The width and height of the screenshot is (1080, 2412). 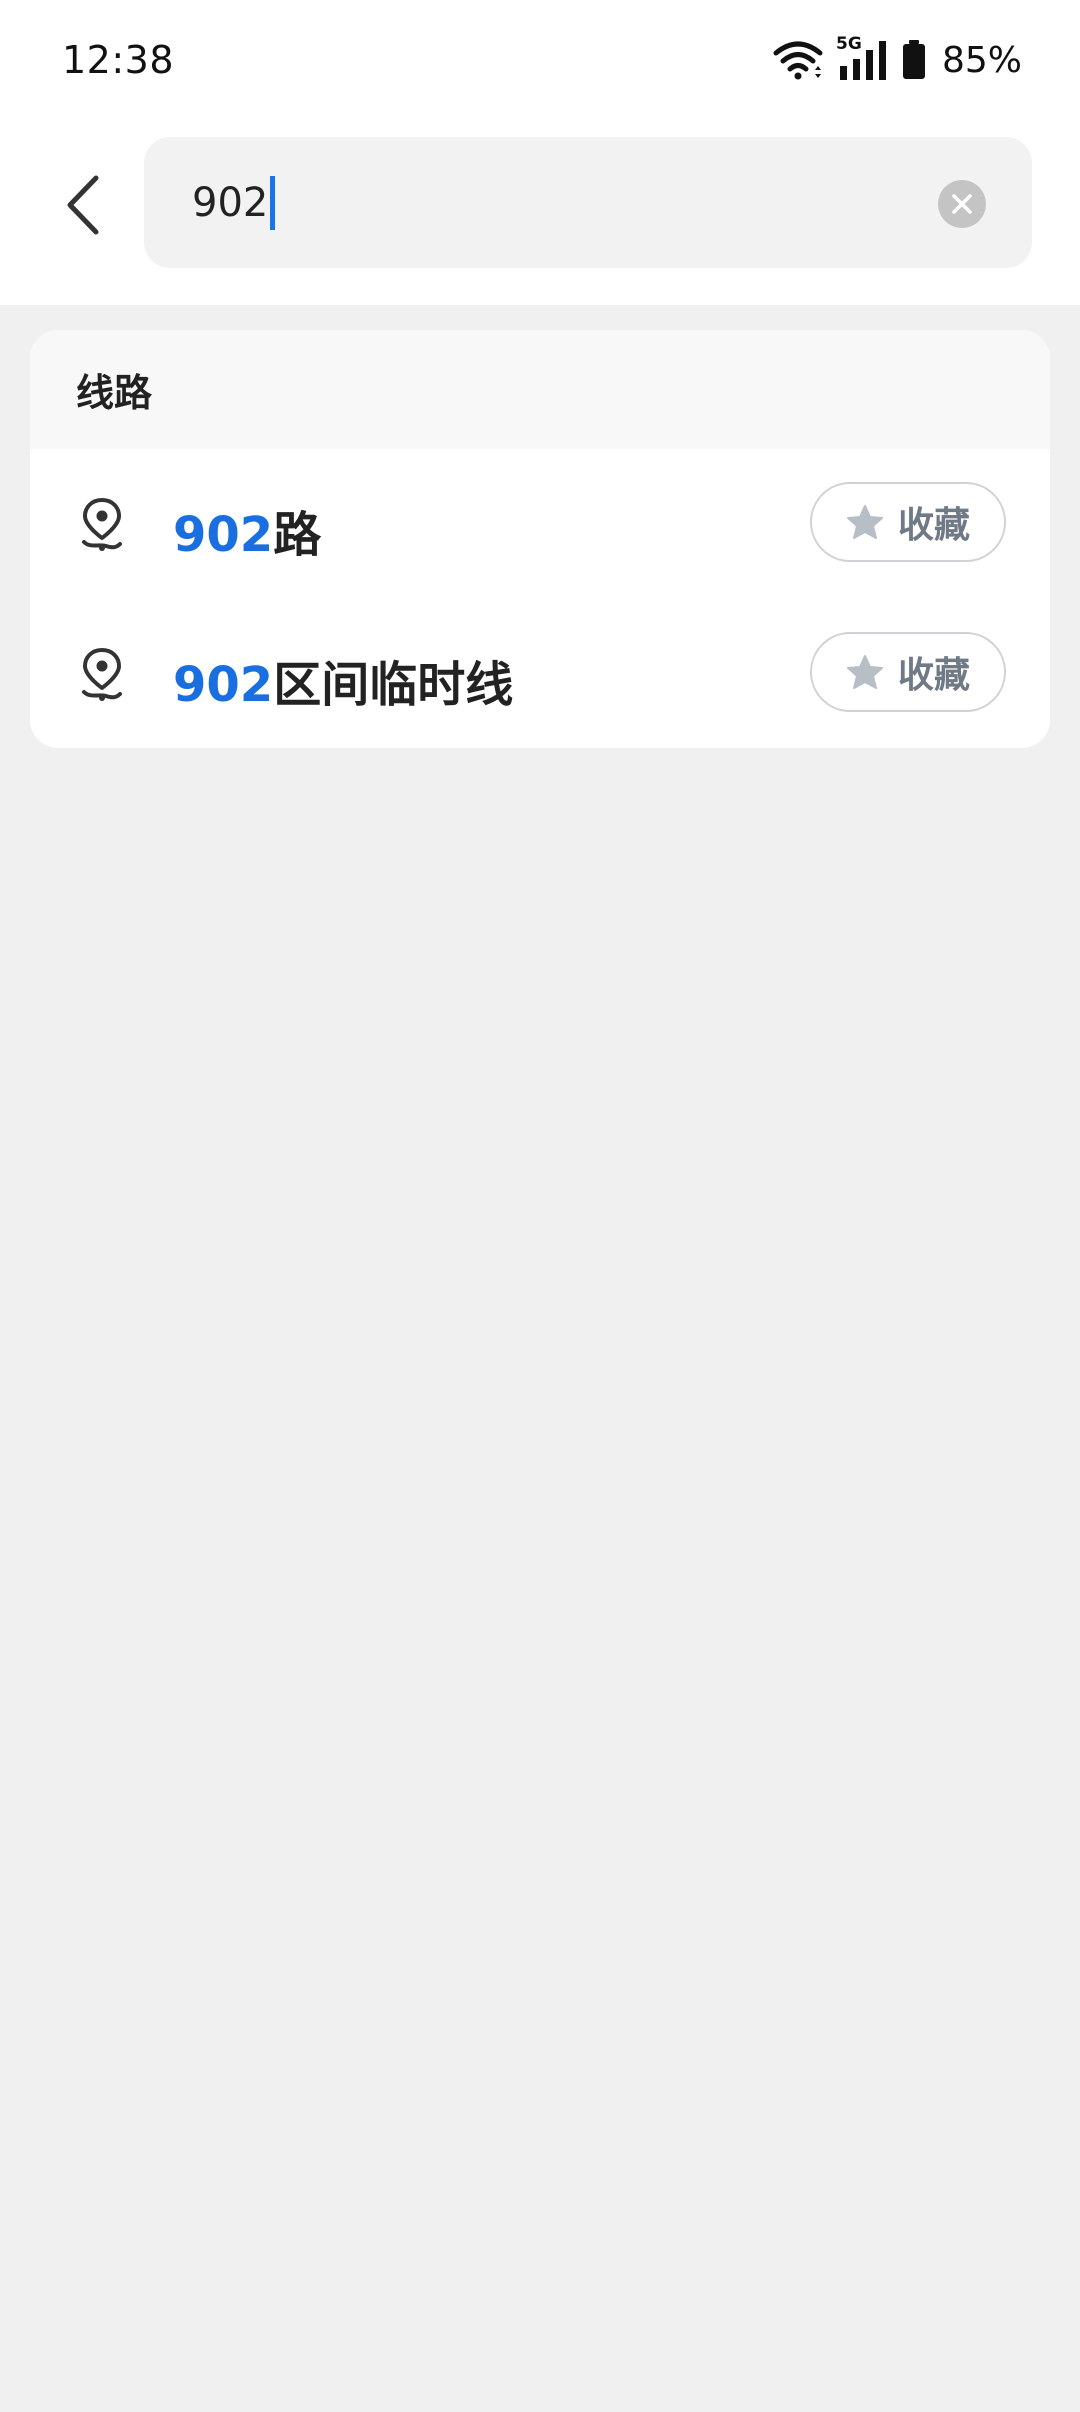 I want to click on route-name-rest: 路, so click(x=297, y=535).